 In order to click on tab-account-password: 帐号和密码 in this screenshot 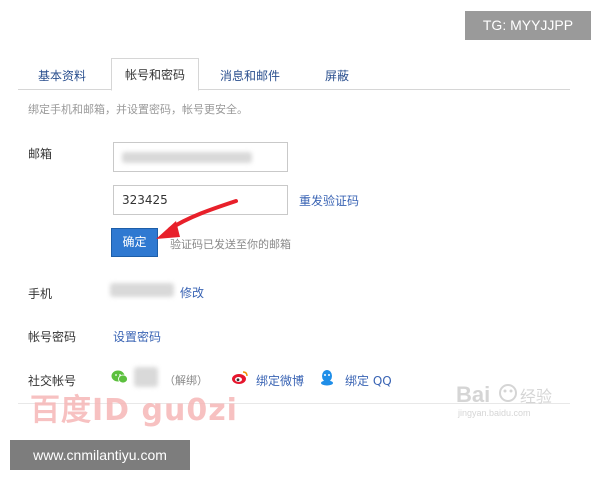, I will do `click(155, 74)`.